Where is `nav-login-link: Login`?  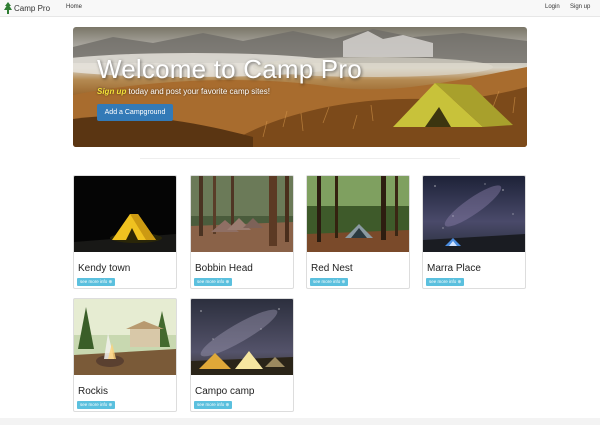
nav-login-link: Login is located at coordinates (552, 7).